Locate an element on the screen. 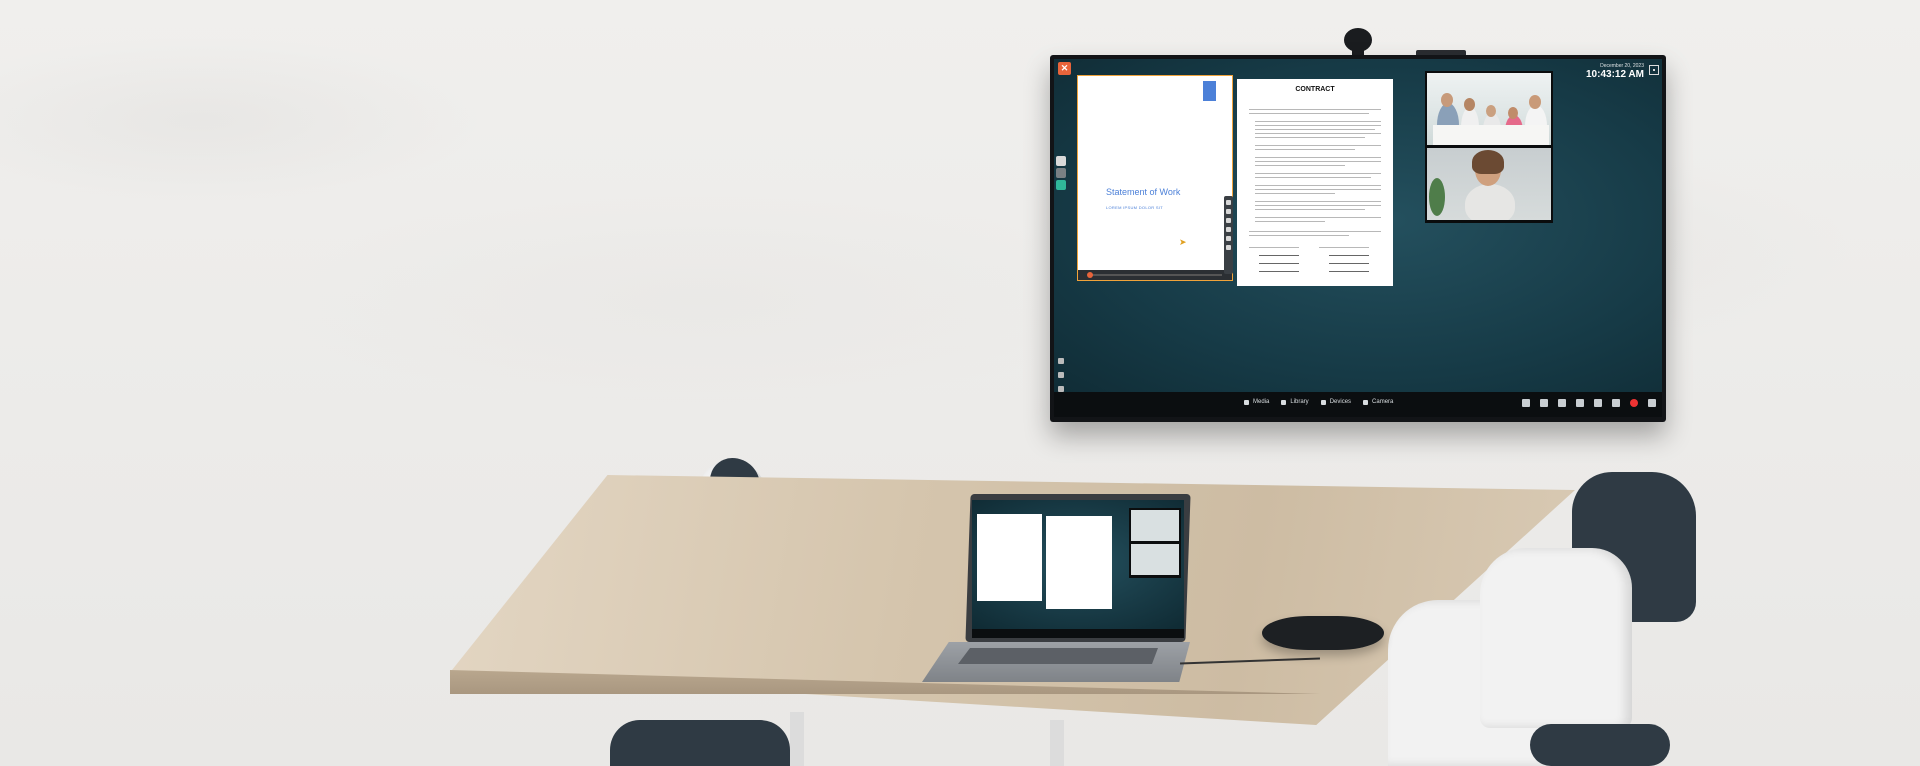 The height and width of the screenshot is (766, 1920). taskbar-label: Camera is located at coordinates (1383, 402).